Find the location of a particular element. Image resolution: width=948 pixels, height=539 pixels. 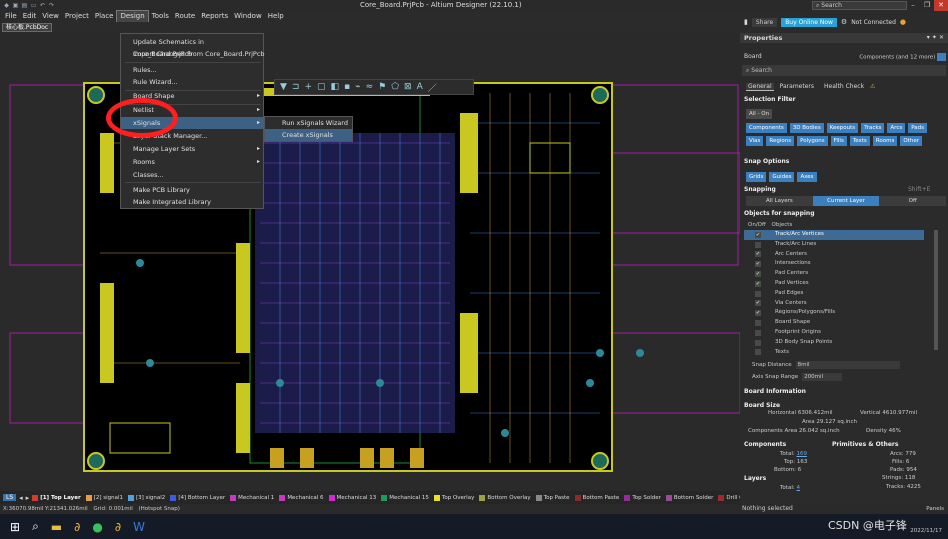

snap-object-row: 3D Body Snap Points is located at coordinates (834, 343).